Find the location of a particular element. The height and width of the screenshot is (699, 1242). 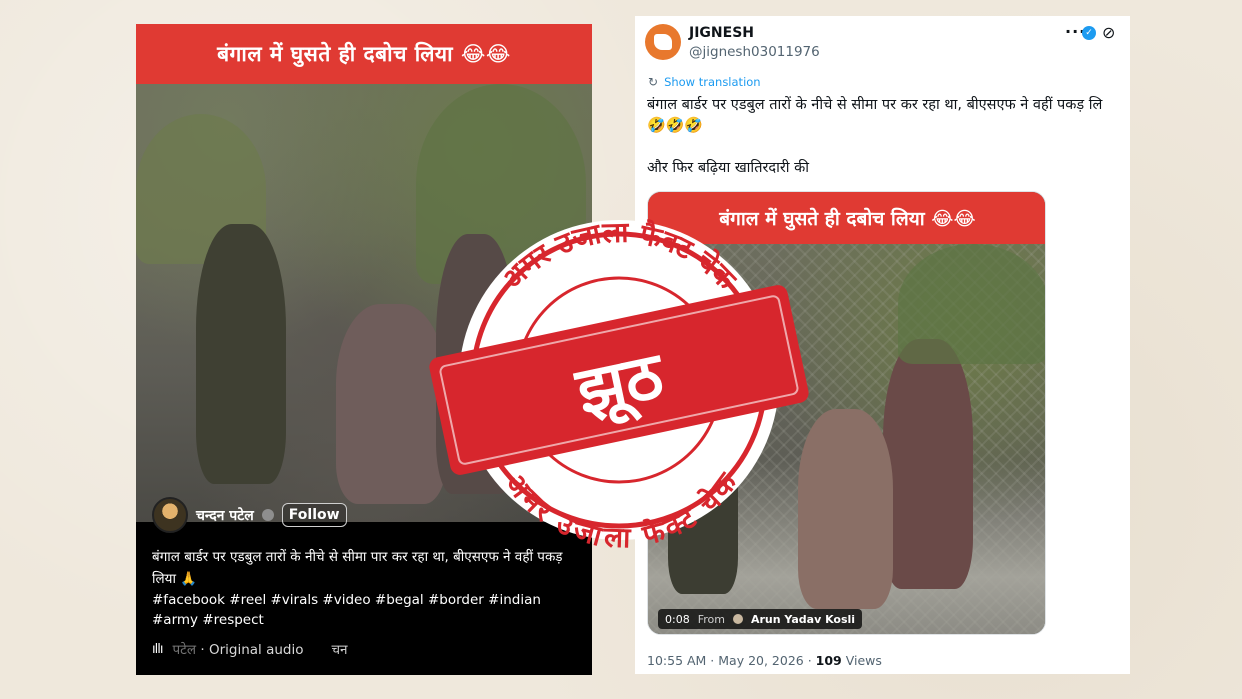

video-time-chip: 0:08 From Arun Yadav Kosli is located at coordinates (760, 619).